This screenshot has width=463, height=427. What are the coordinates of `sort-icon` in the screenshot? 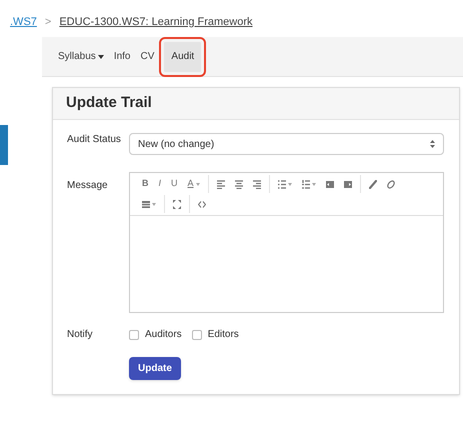 It's located at (432, 144).